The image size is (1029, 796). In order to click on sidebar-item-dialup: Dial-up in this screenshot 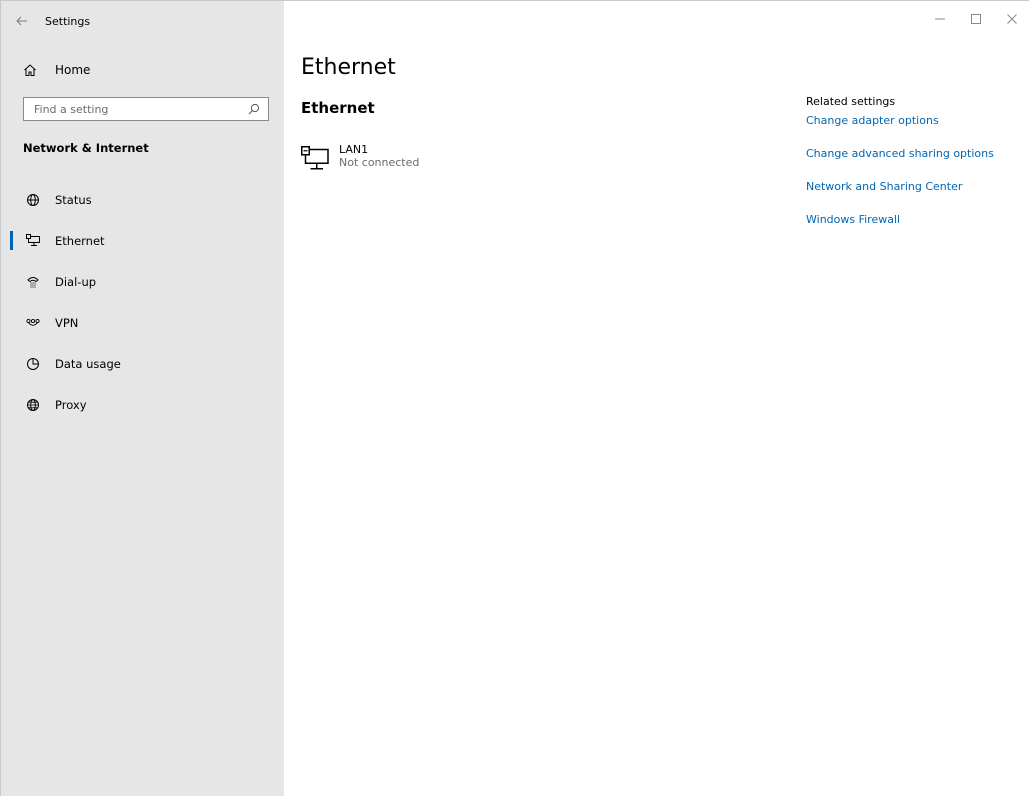, I will do `click(142, 281)`.